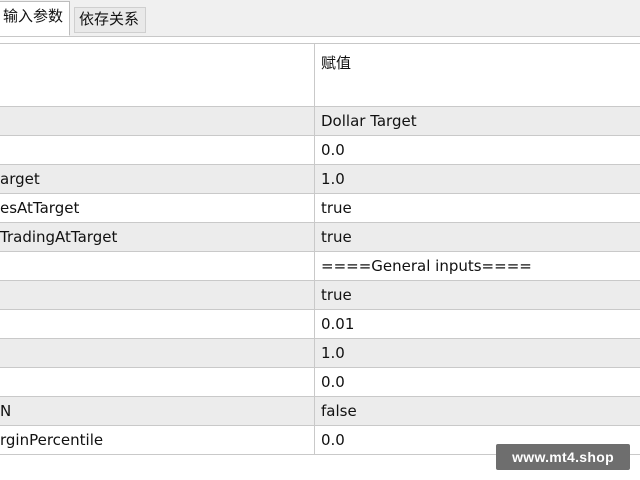 The width and height of the screenshot is (640, 480). I want to click on table-row: TradingAtTarget true, so click(320, 237).